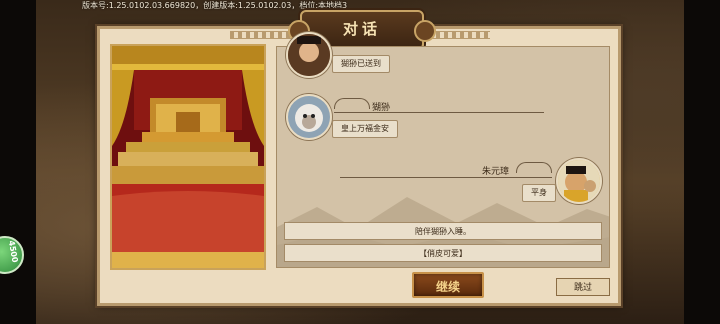 Image resolution: width=720 pixels, height=324 pixels. What do you see at coordinates (443, 231) in the screenshot?
I see `choice-option-1: 陪伴猢狲入睡。` at bounding box center [443, 231].